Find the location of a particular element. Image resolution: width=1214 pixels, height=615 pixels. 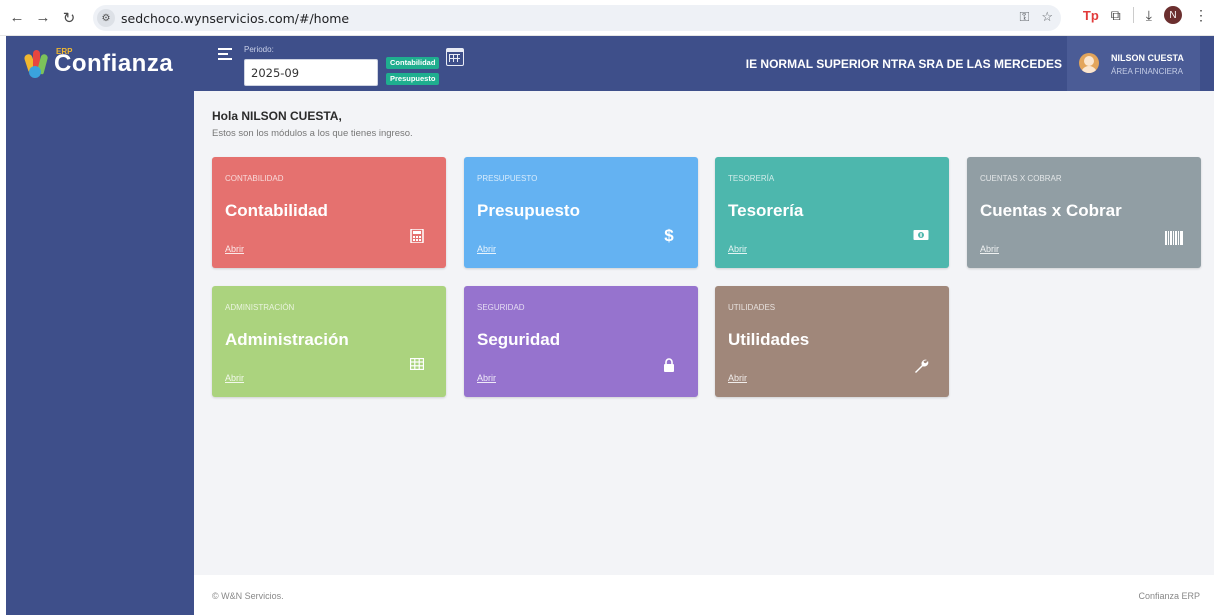

periodo-label: Periodo: is located at coordinates (259, 49).